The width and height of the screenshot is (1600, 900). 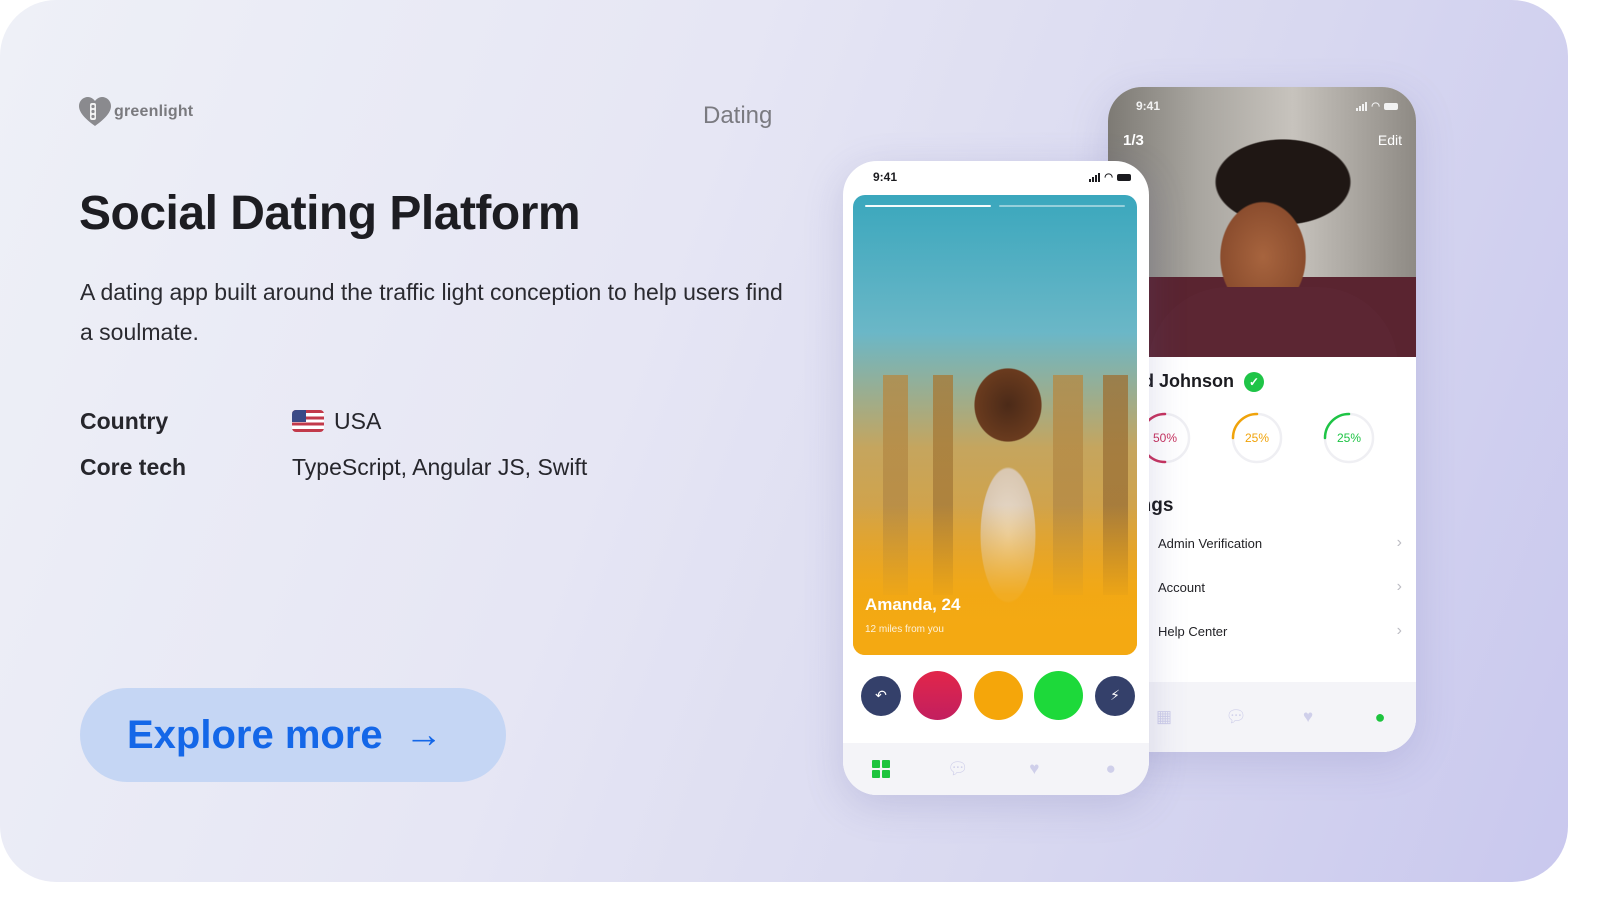 I want to click on grid-icon, so click(x=881, y=769).